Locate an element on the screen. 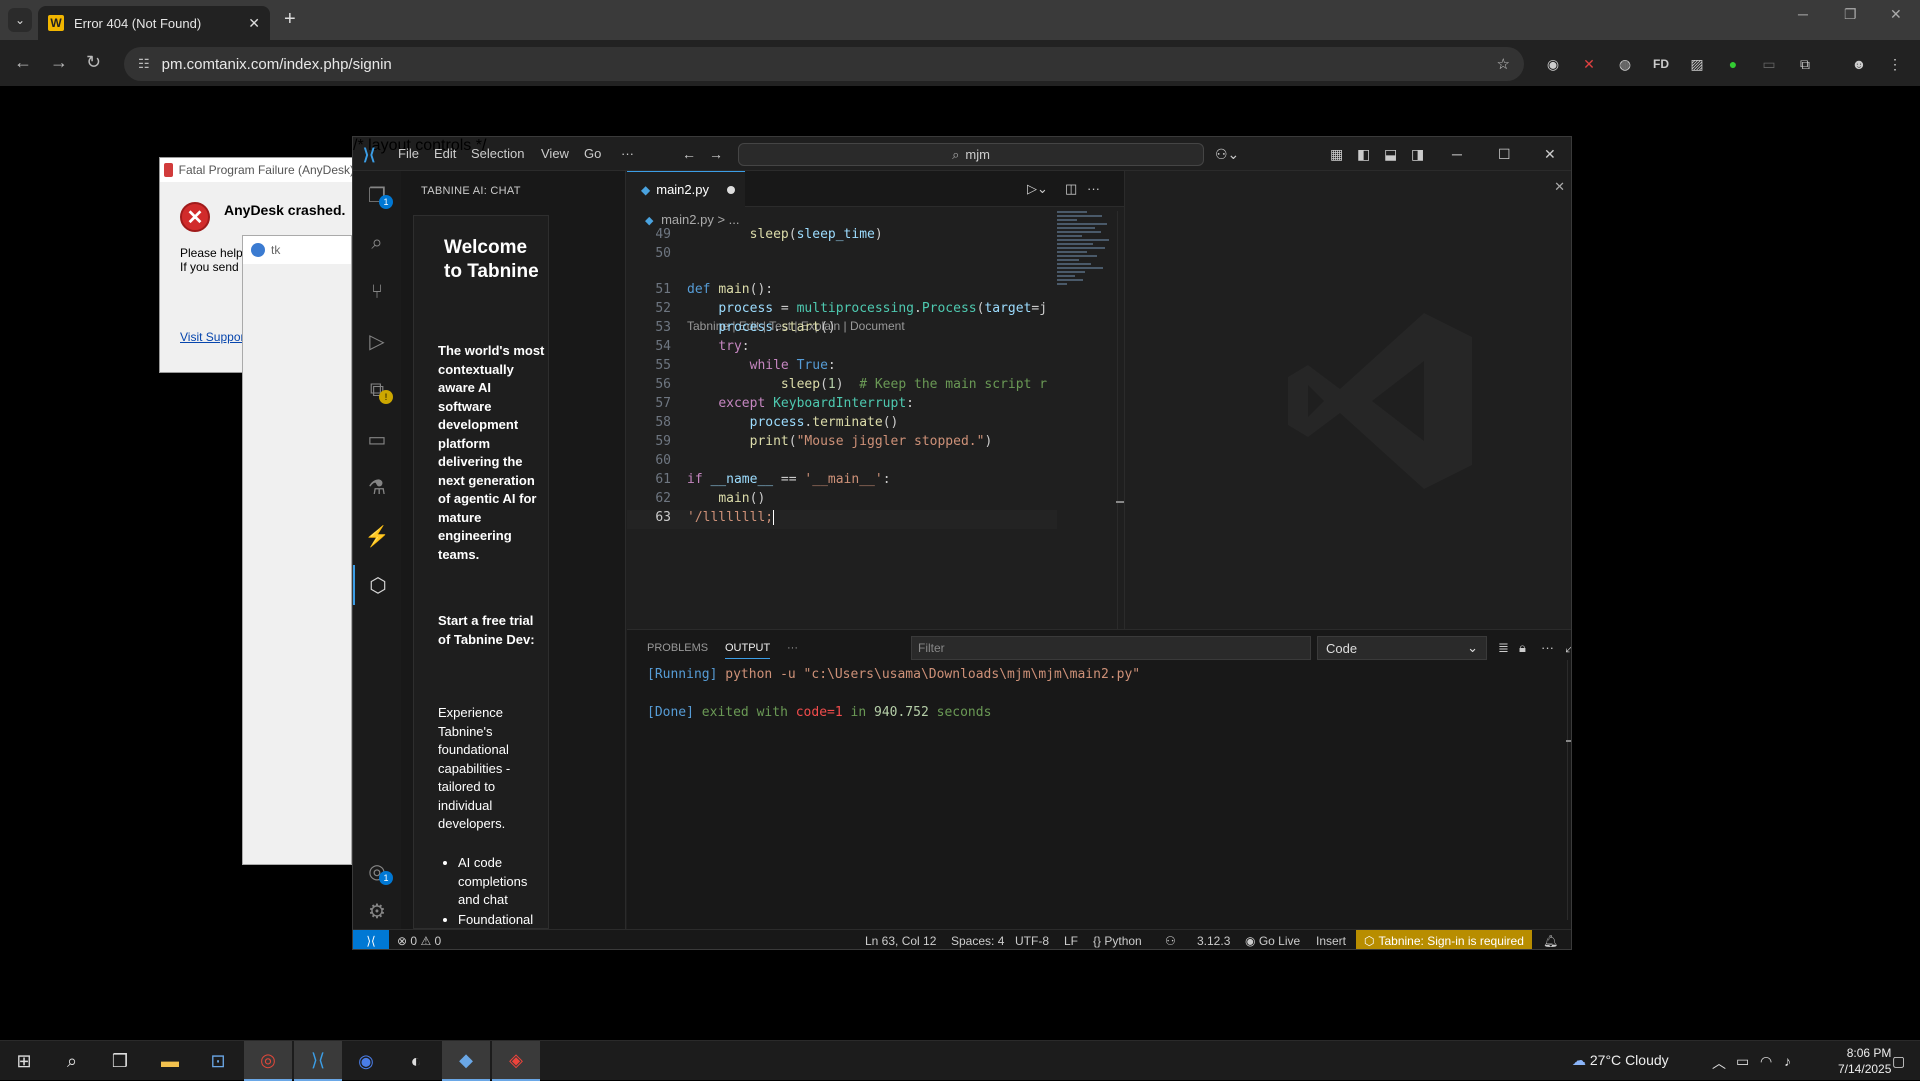  panel-more-icon: ··· is located at coordinates (792, 648).